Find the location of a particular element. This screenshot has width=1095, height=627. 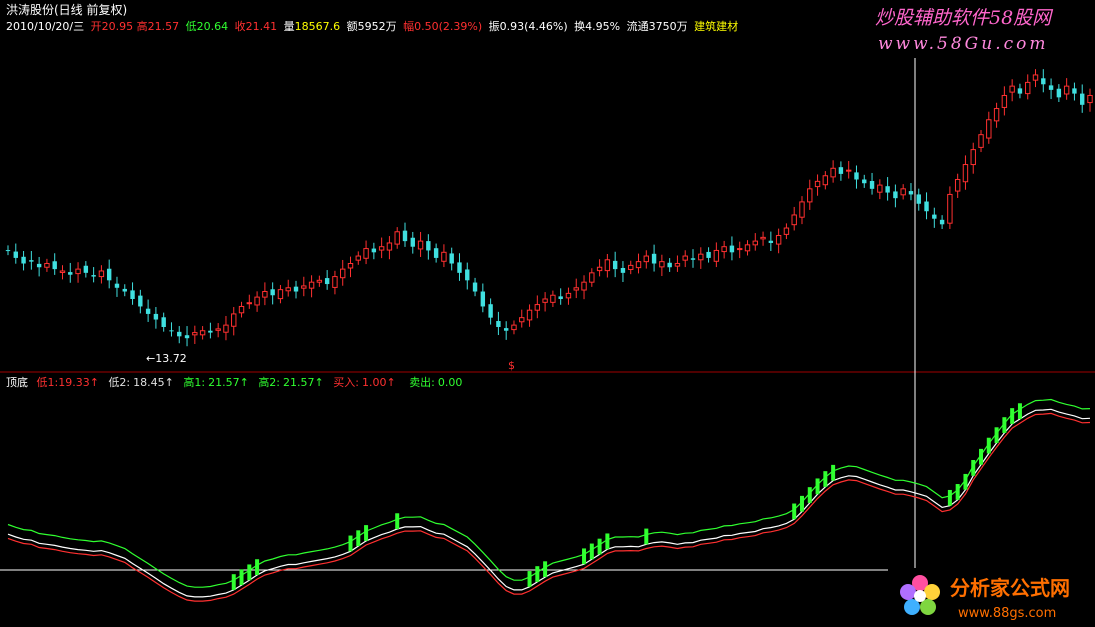

high-value: 21.57 is located at coordinates (164, 26).